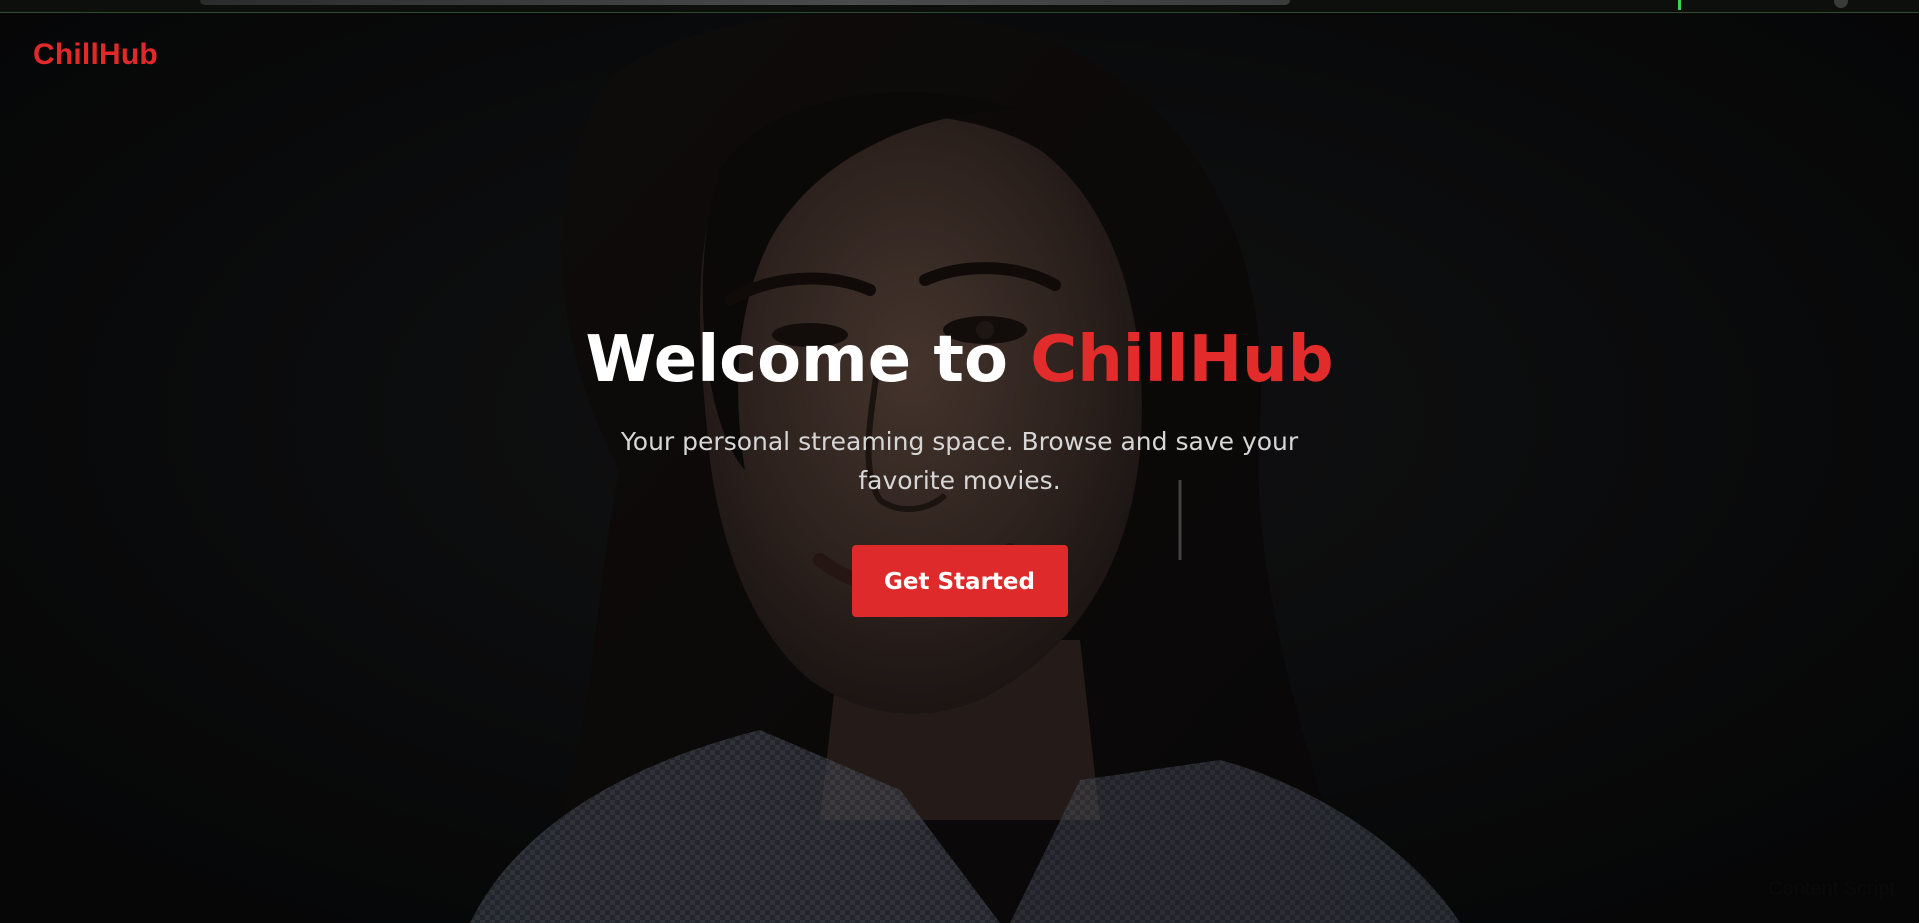 This screenshot has height=923, width=1919. I want to click on content-script-label: Content Script, so click(1831, 889).